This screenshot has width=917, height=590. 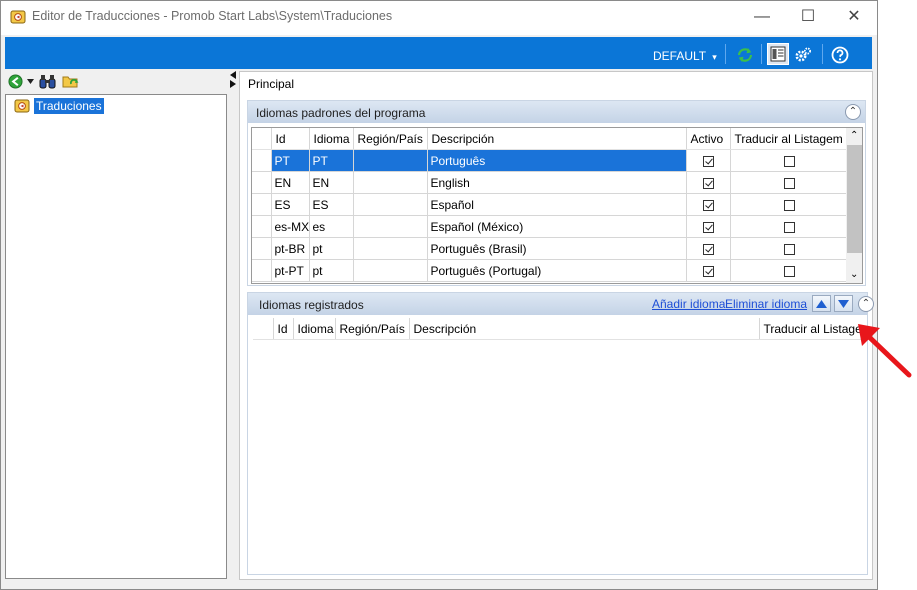 What do you see at coordinates (714, 57) in the screenshot?
I see `chevron-down-icon: ▾` at bounding box center [714, 57].